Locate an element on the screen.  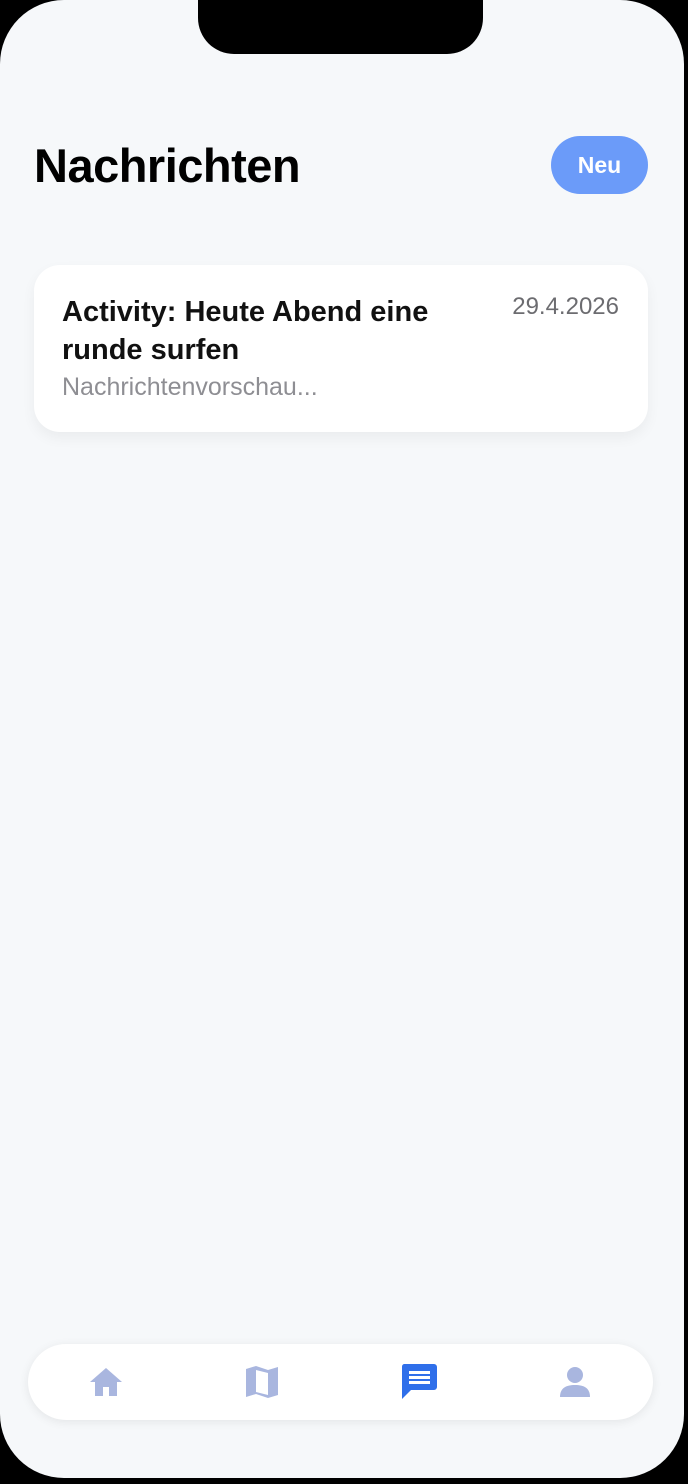
home-icon is located at coordinates (106, 1382).